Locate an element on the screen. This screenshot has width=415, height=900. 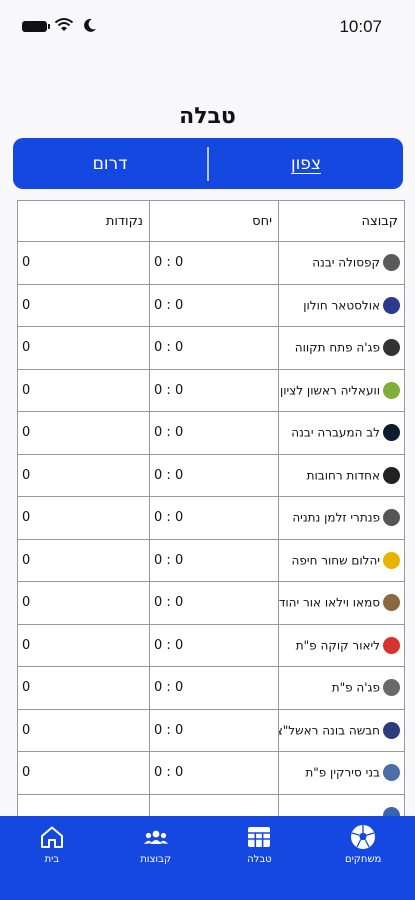
nav-teams-label: קבוצות is located at coordinates (156, 859).